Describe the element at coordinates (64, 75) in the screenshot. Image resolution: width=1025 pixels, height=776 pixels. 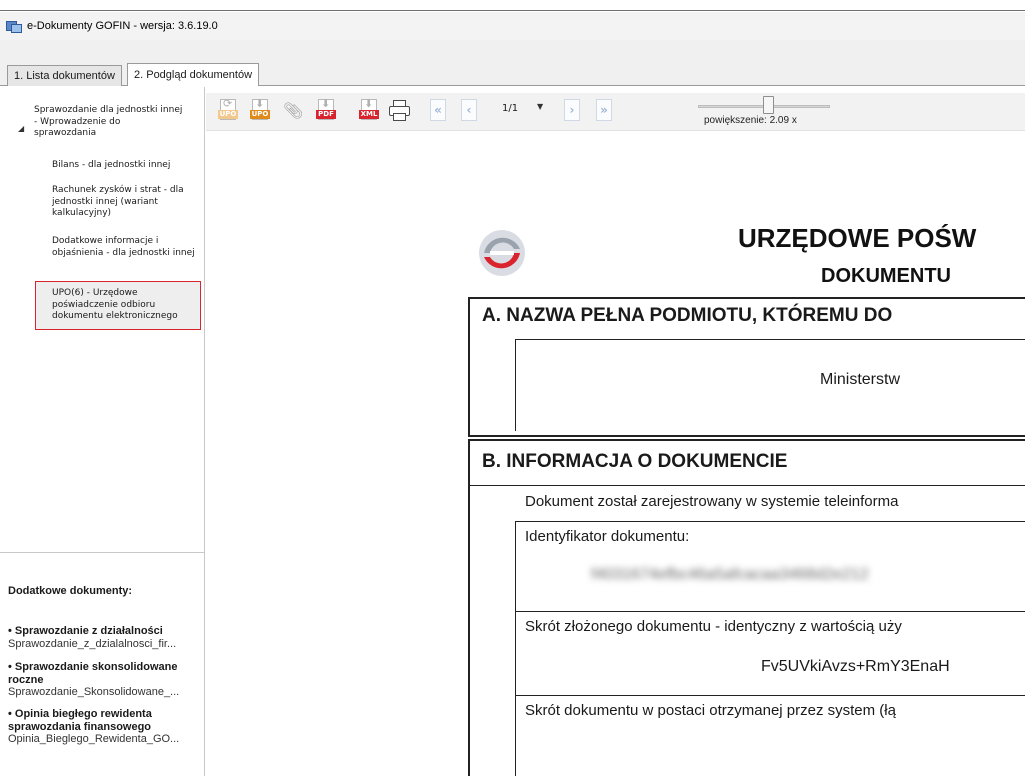
I see `tab-document-list: 1. Lista dokumentów` at that location.